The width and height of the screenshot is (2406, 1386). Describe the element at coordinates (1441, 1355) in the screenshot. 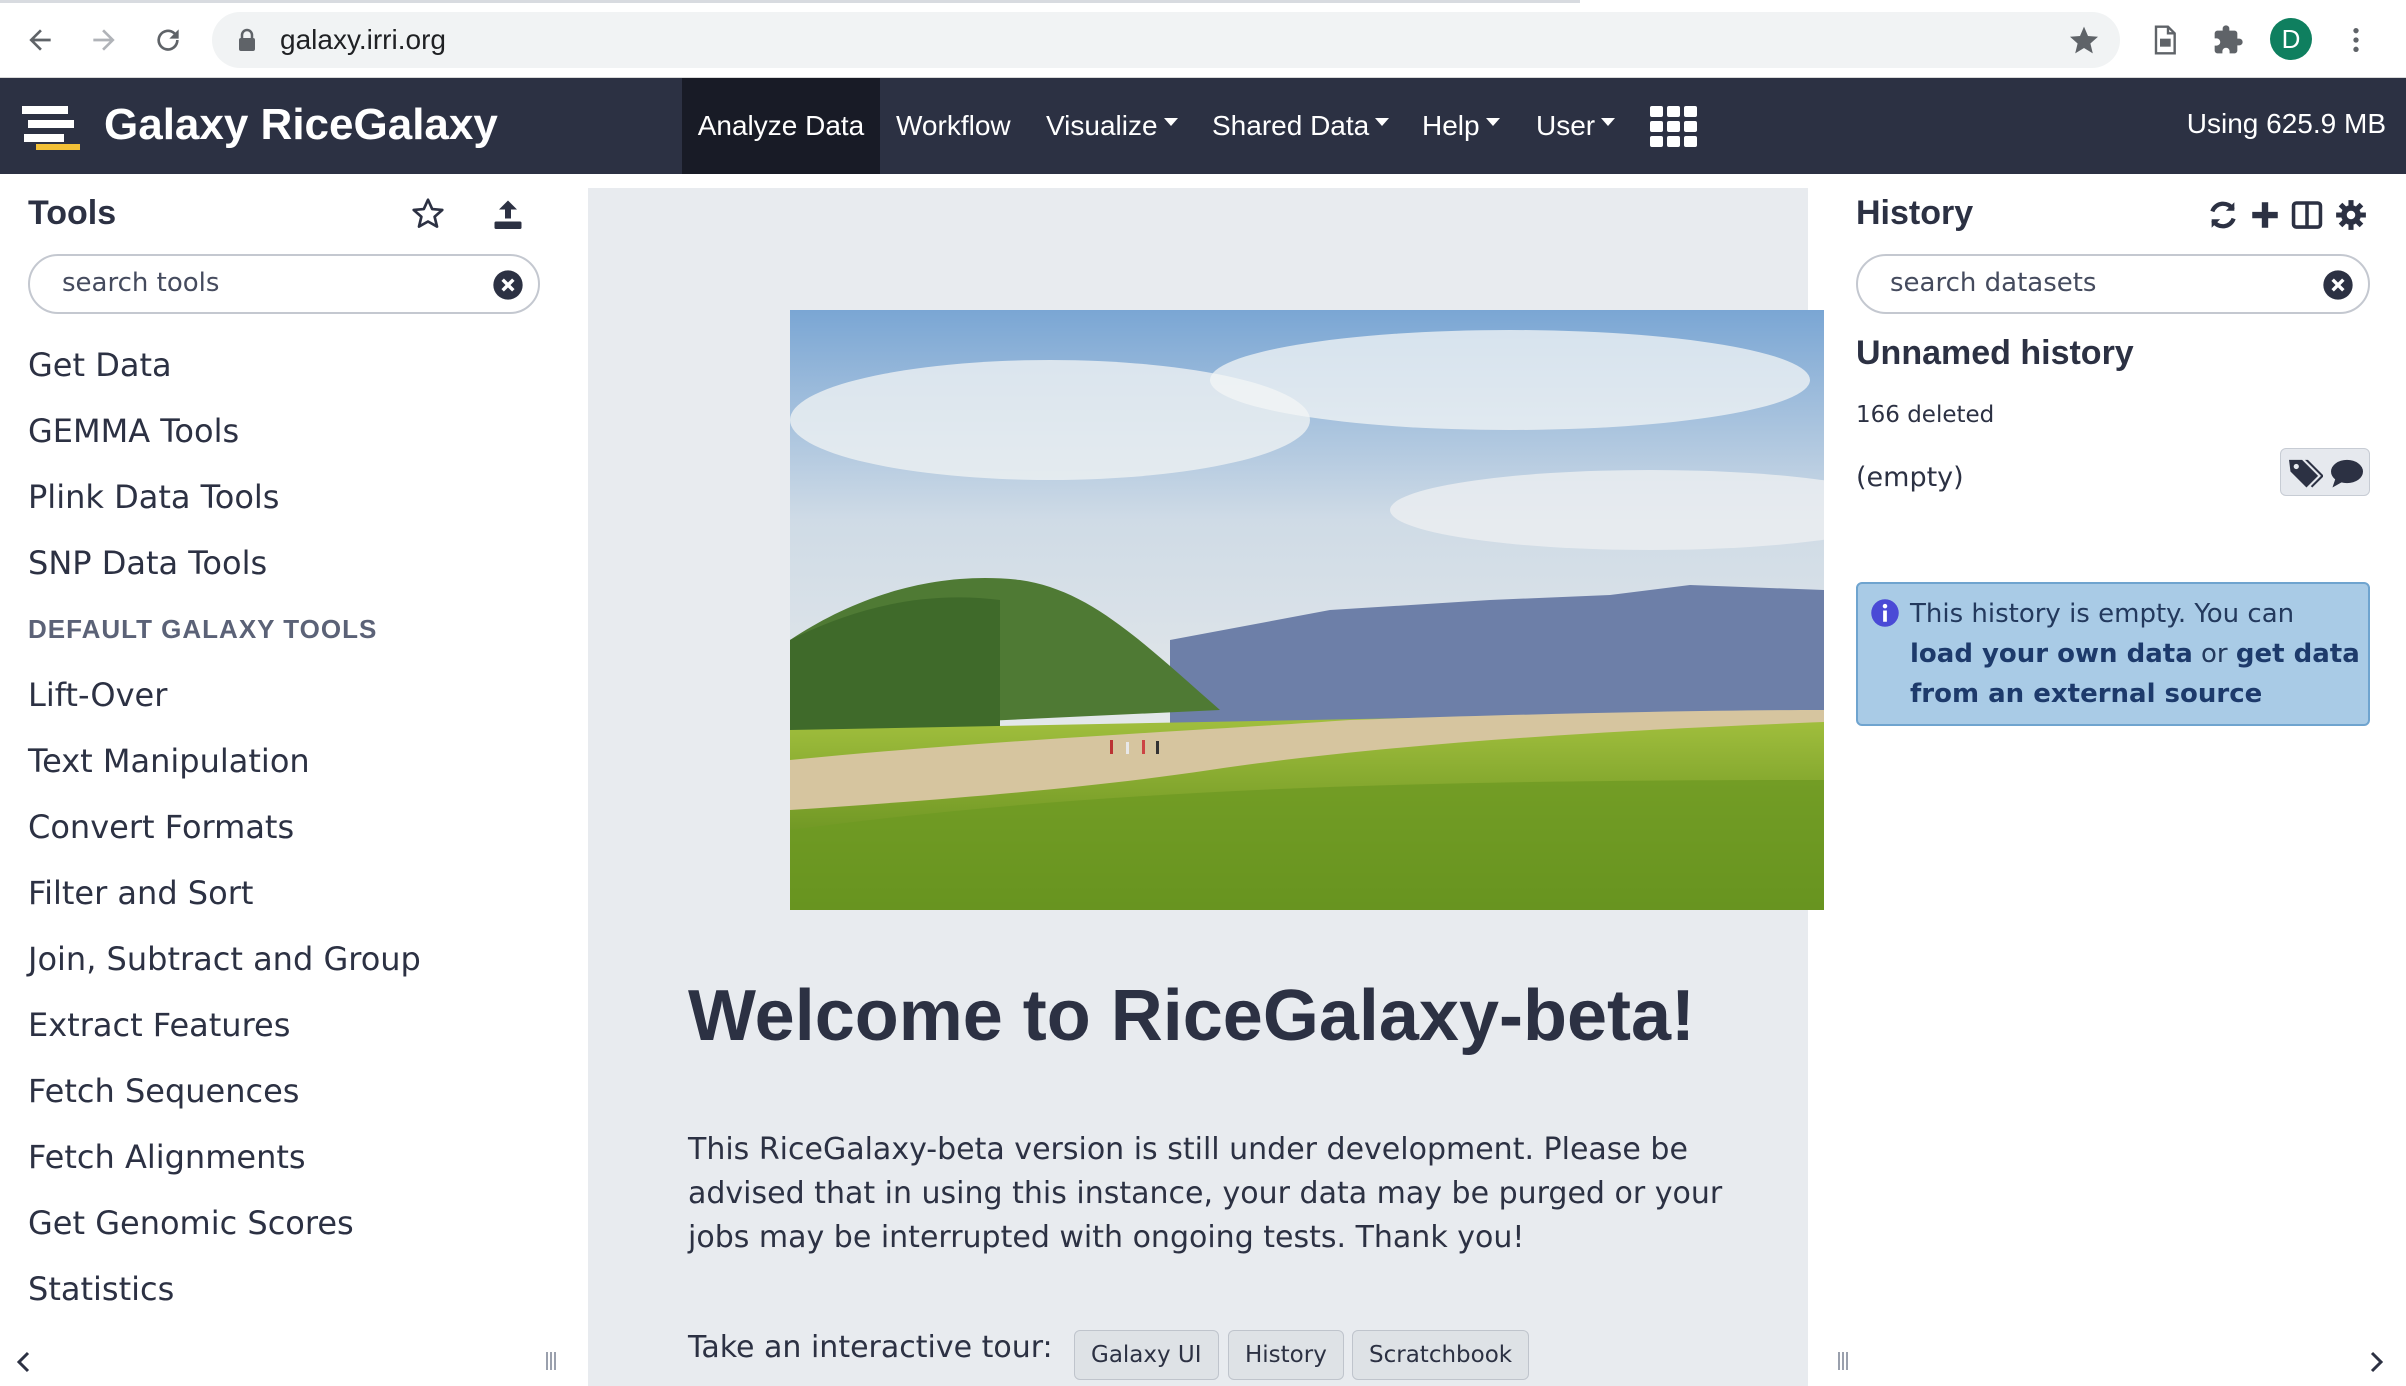

I see `tour-scratchbook-button: Scratchbook` at that location.